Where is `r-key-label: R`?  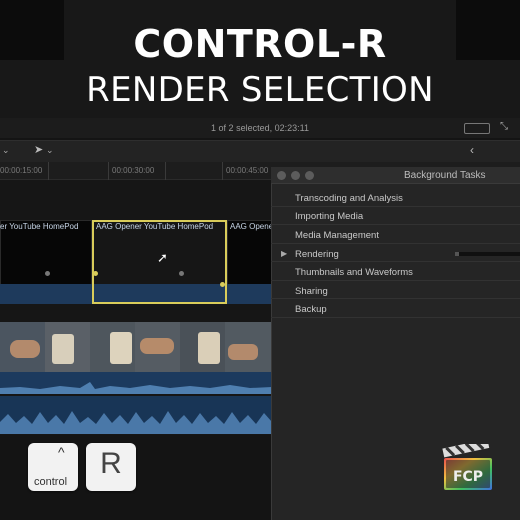
r-key-label: R is located at coordinates (111, 463).